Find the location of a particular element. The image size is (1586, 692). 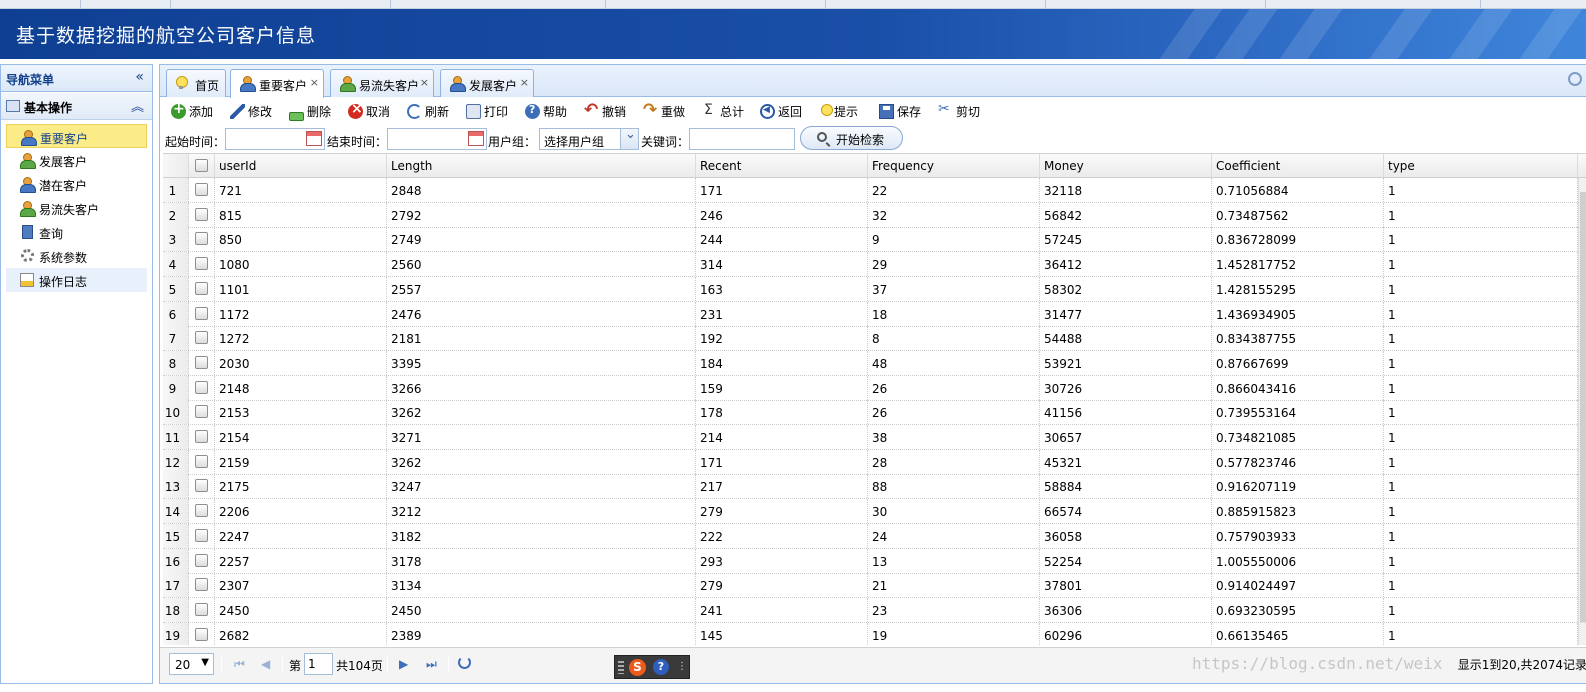

table-row: 12 2159 3262 171 28 45321 0.577823746 1 is located at coordinates (874, 462).